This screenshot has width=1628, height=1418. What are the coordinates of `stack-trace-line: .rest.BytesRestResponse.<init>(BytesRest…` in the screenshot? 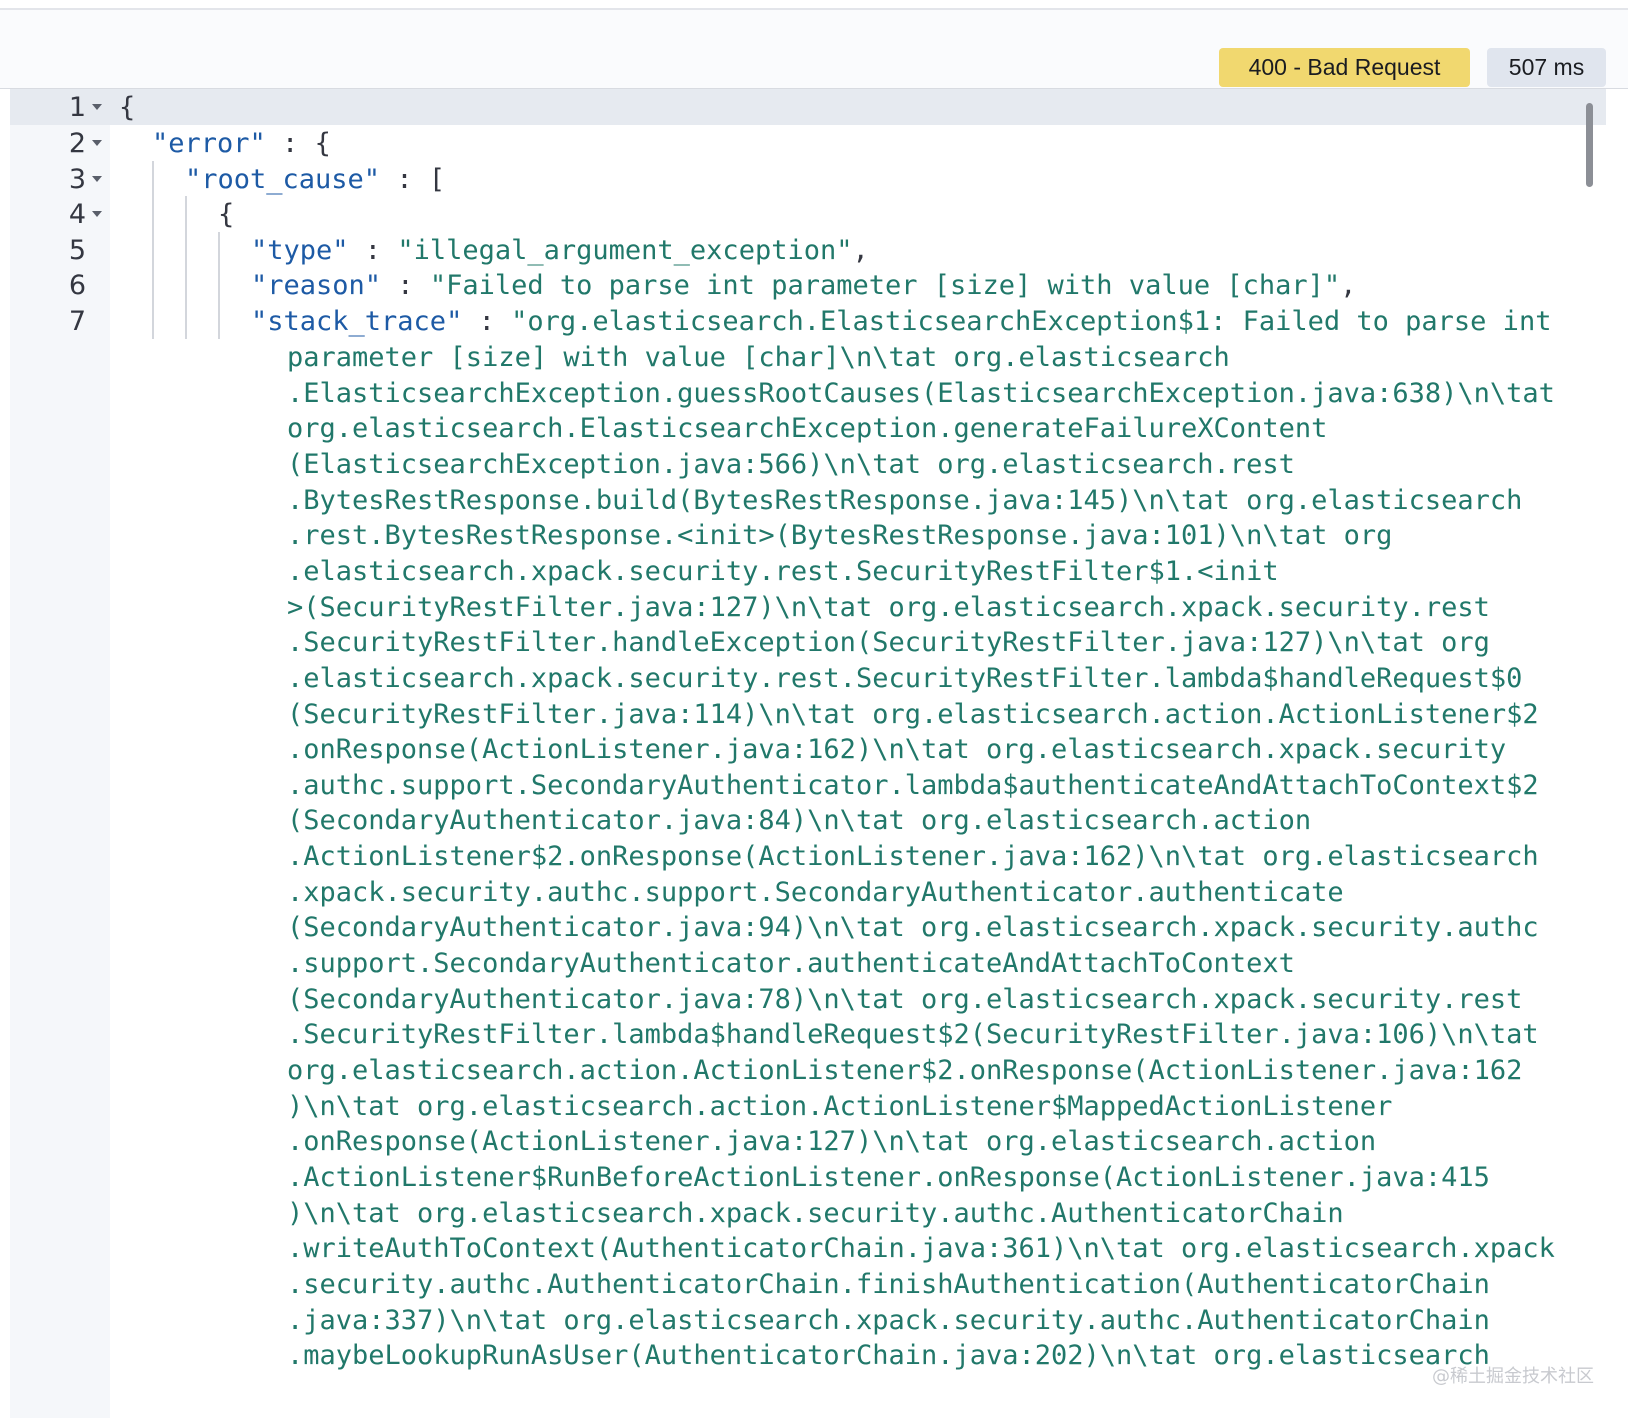 It's located at (840, 536).